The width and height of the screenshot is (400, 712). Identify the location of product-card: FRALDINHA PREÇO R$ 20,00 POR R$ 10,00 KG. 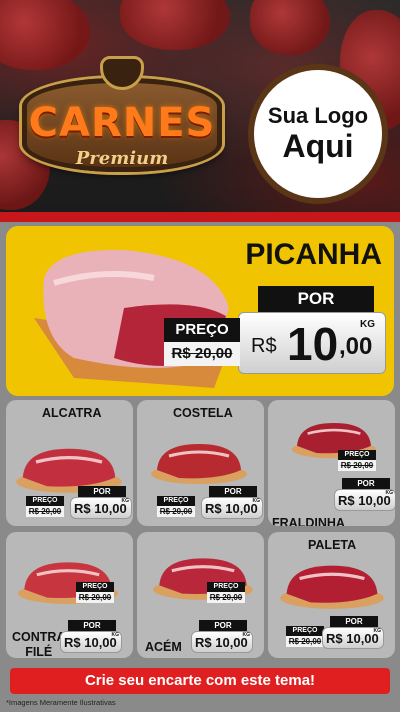
(331, 463).